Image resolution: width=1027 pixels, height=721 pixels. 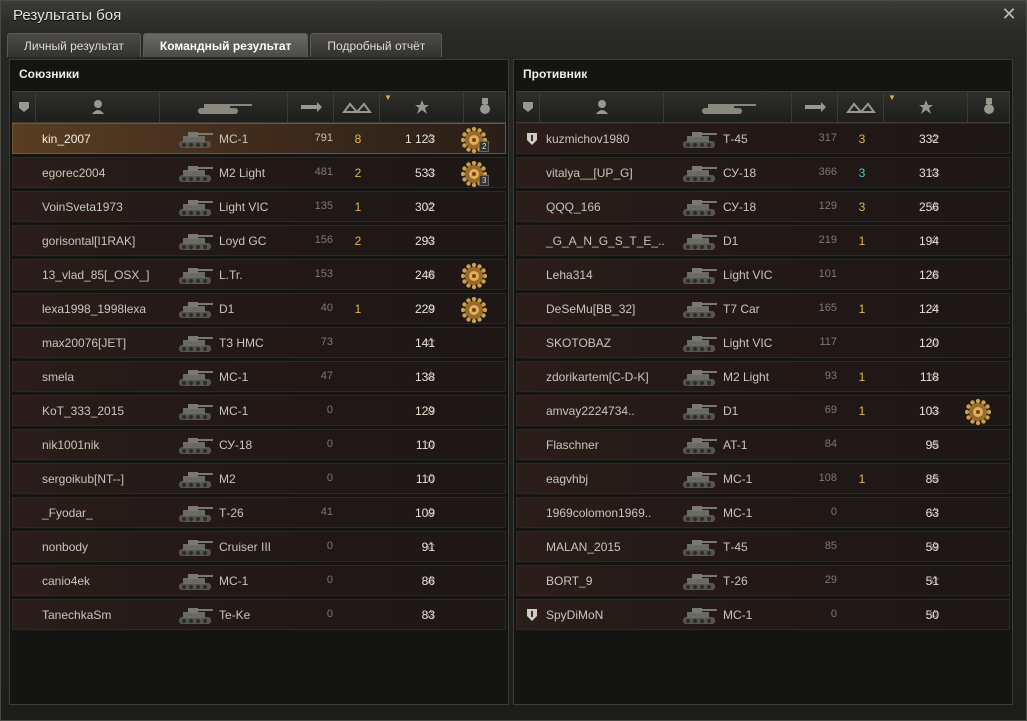 What do you see at coordinates (376, 45) in the screenshot?
I see `tab-detailed-report: Подробный отчёт` at bounding box center [376, 45].